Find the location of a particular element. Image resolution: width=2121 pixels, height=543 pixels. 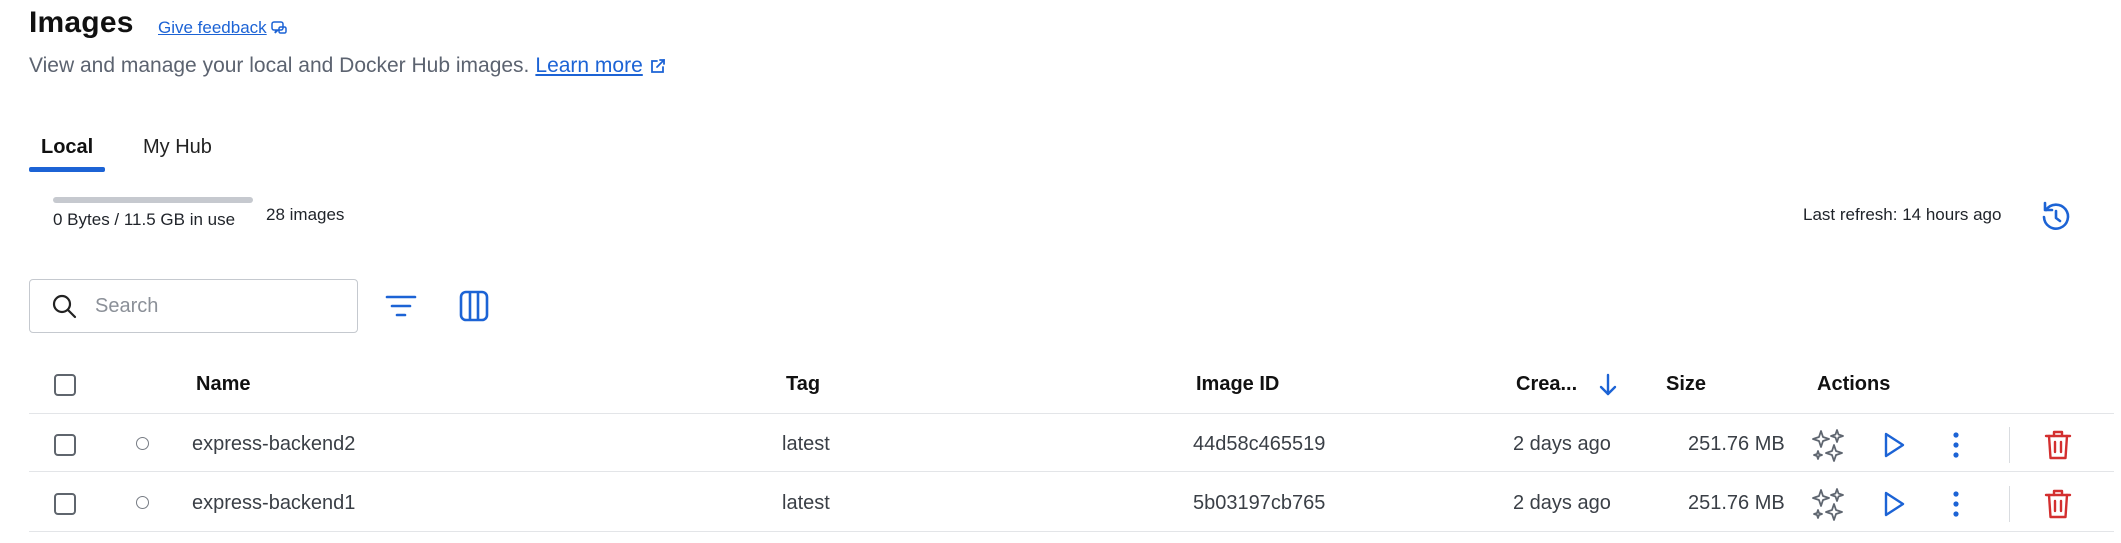

image-id: 44d58c465519 is located at coordinates (1259, 444).